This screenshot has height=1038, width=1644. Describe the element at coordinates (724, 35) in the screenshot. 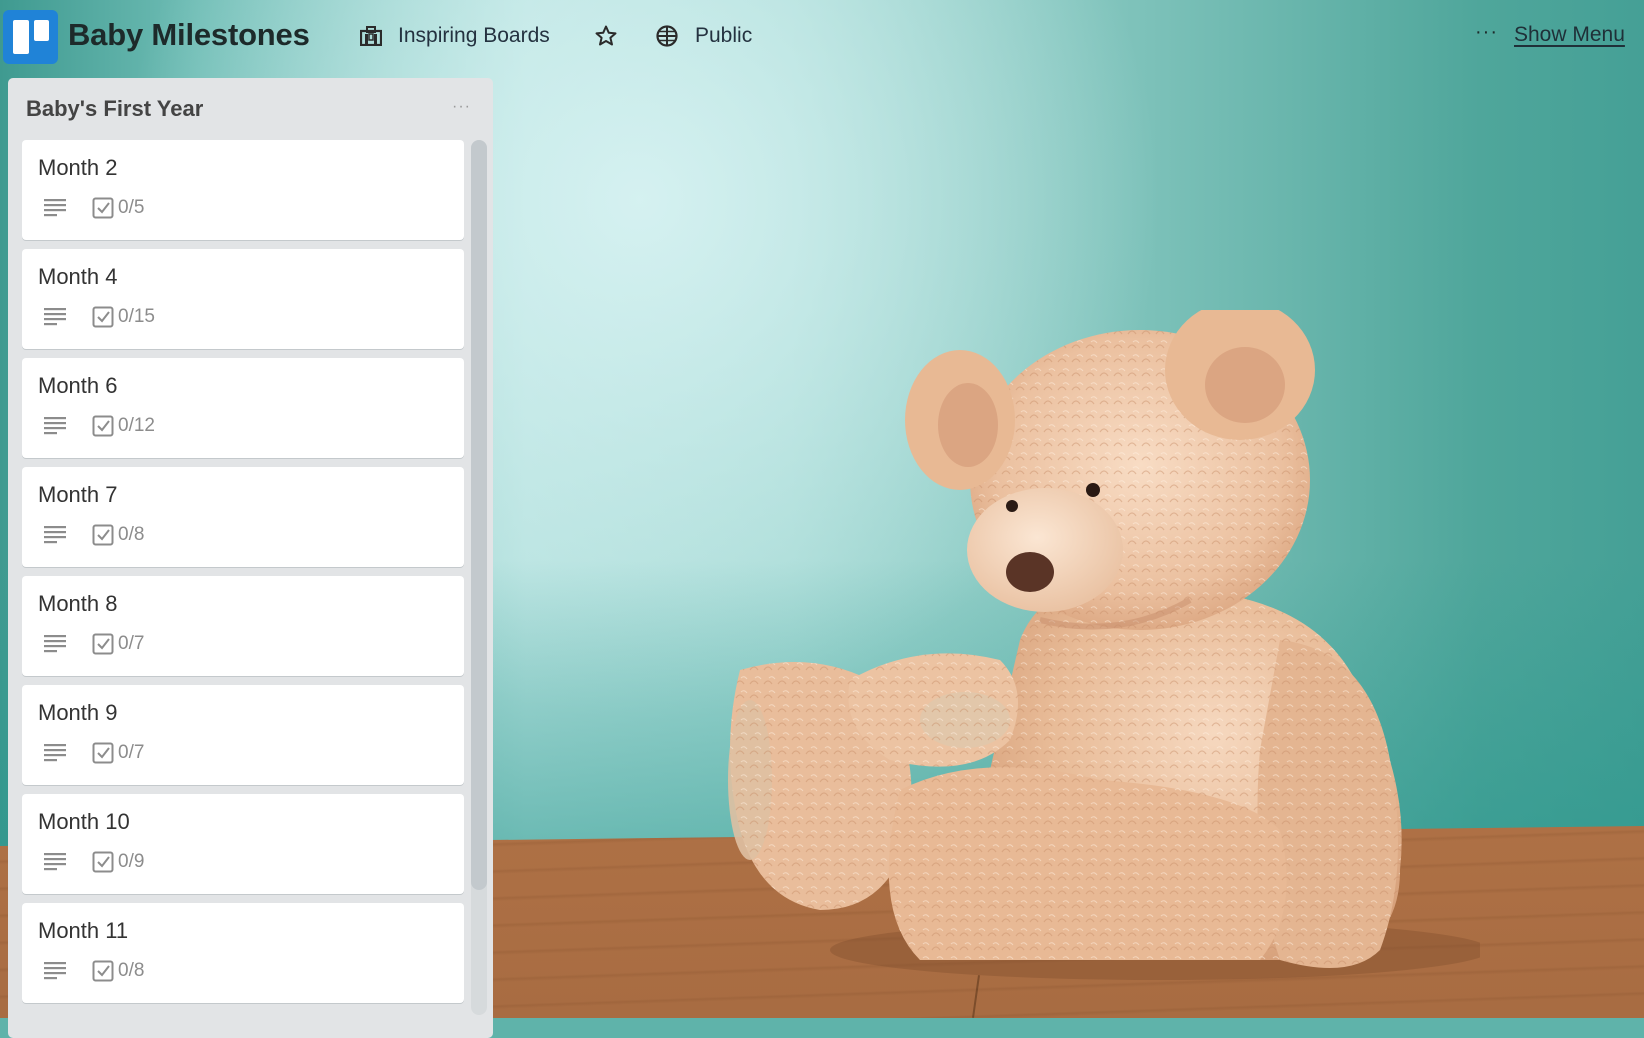

I see `visibility-label: Public` at that location.